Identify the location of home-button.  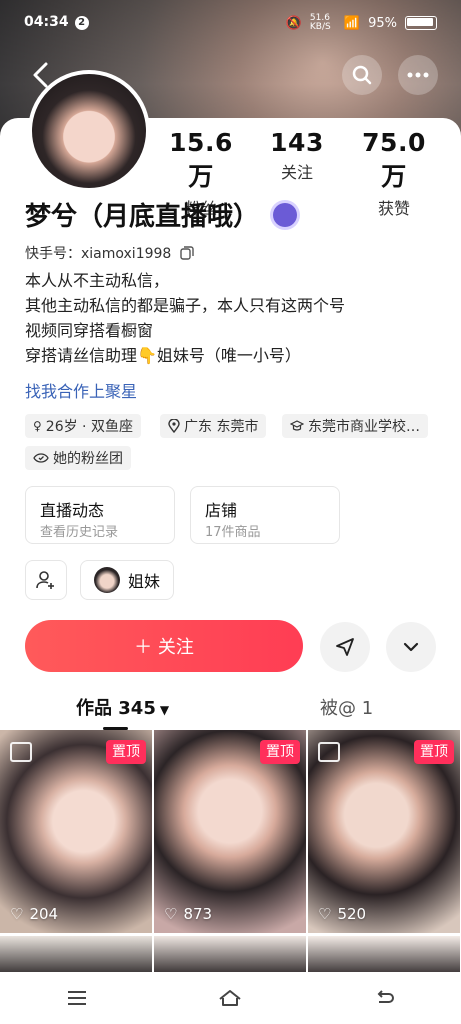
(230, 998).